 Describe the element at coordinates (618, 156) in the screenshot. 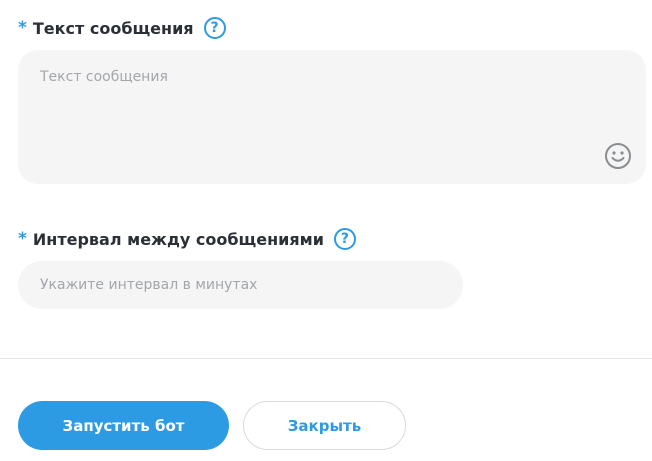

I see `smiley-icon` at that location.